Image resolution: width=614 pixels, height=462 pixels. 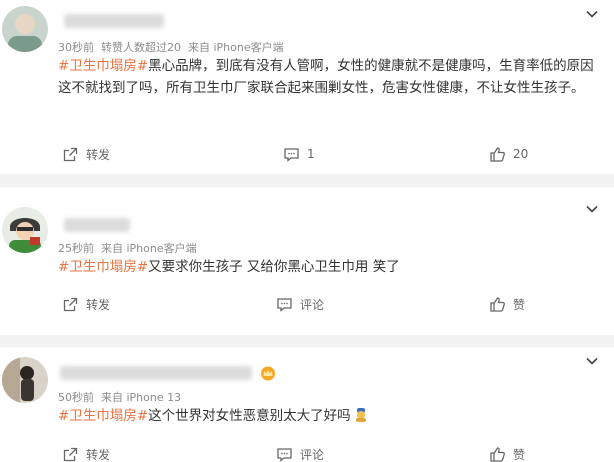 I want to click on comment-meta: 50秒前 来自 iPhone 13, so click(x=123, y=397).